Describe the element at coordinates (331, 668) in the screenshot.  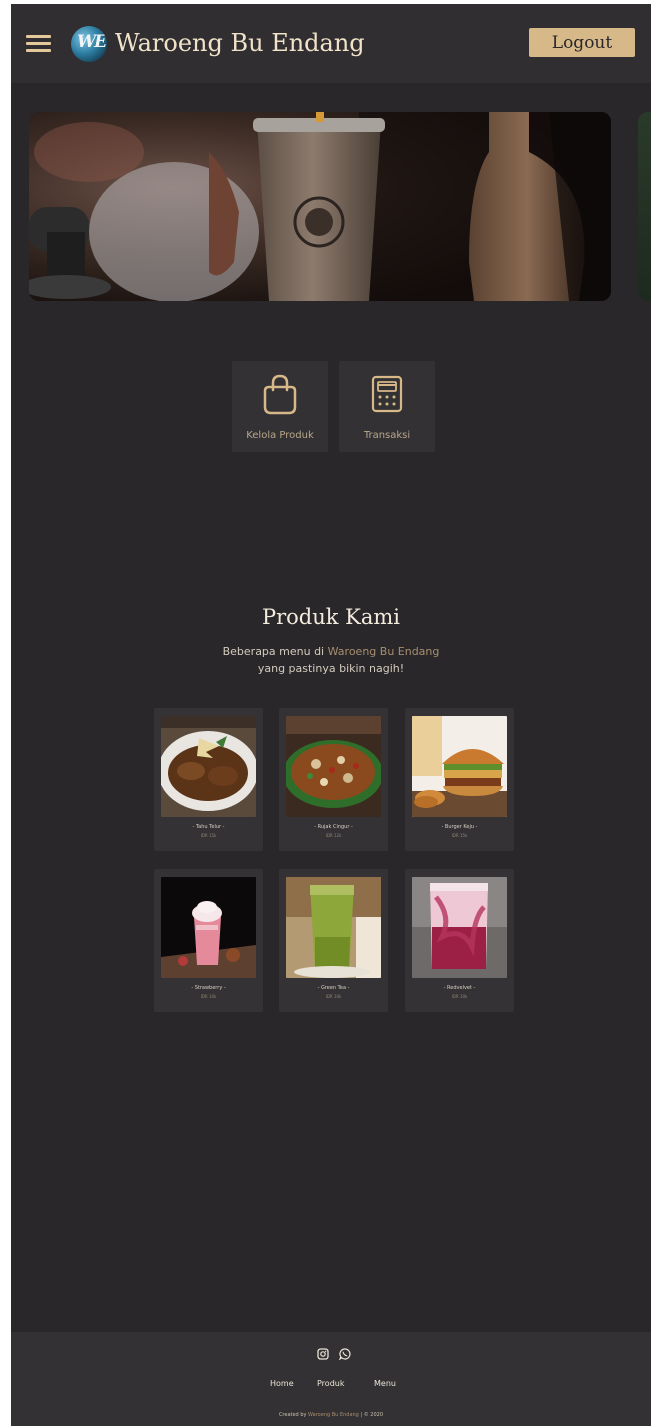
I see `subtitle-line-two: yang pastinya bikin nagih!` at that location.